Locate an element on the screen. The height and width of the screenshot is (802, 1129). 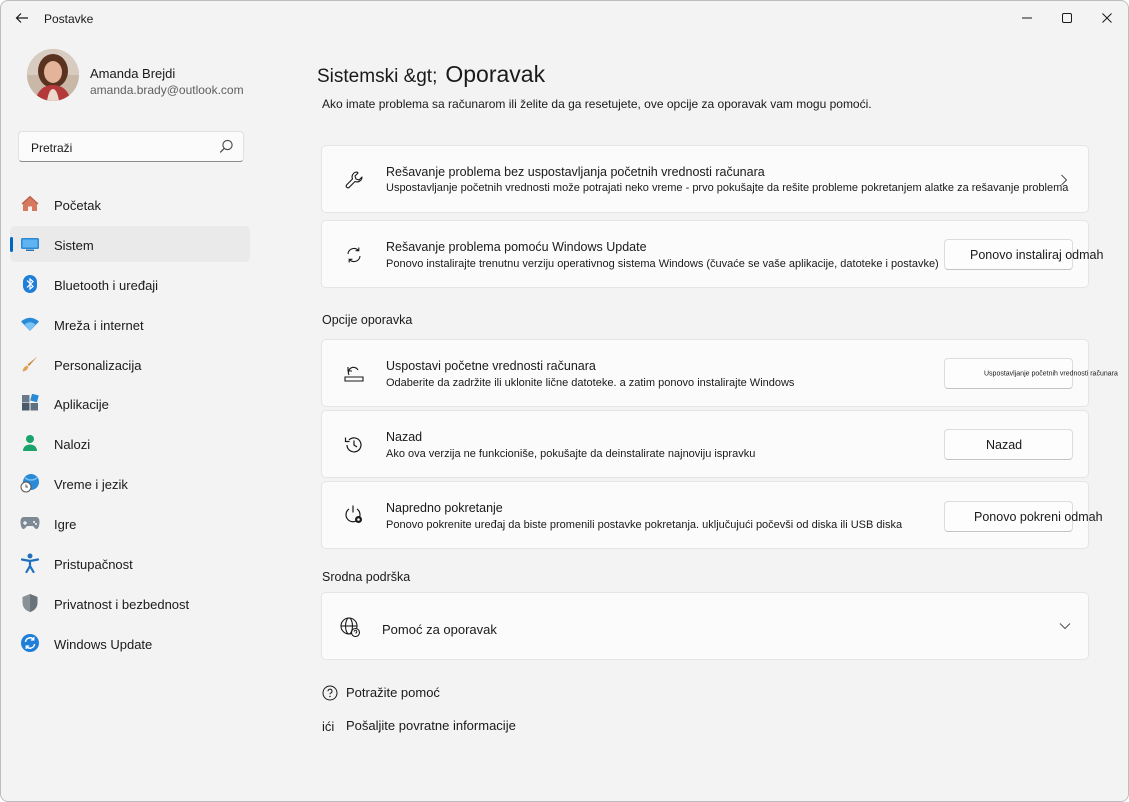
active-indicator is located at coordinates (11, 244).